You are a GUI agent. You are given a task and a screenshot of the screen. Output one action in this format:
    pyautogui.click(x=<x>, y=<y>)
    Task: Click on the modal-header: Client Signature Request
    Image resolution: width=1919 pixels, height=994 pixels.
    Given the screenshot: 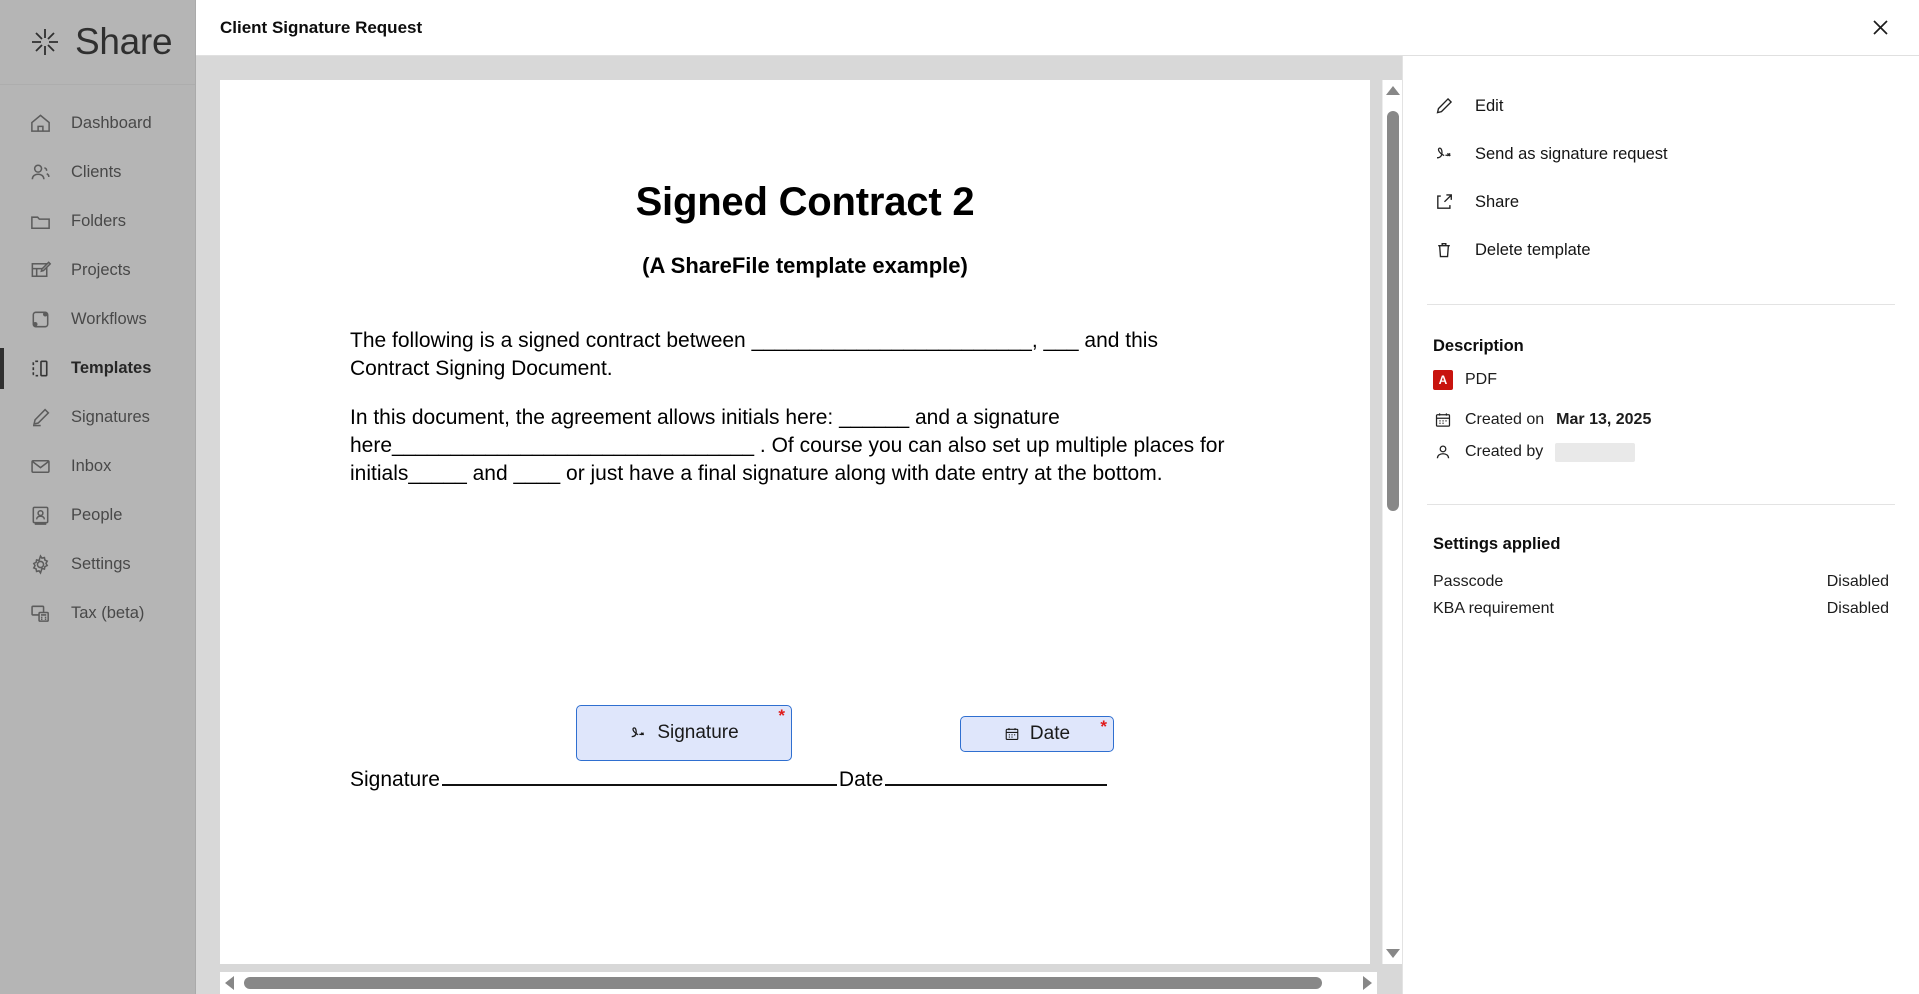 What is the action you would take?
    pyautogui.click(x=1057, y=28)
    